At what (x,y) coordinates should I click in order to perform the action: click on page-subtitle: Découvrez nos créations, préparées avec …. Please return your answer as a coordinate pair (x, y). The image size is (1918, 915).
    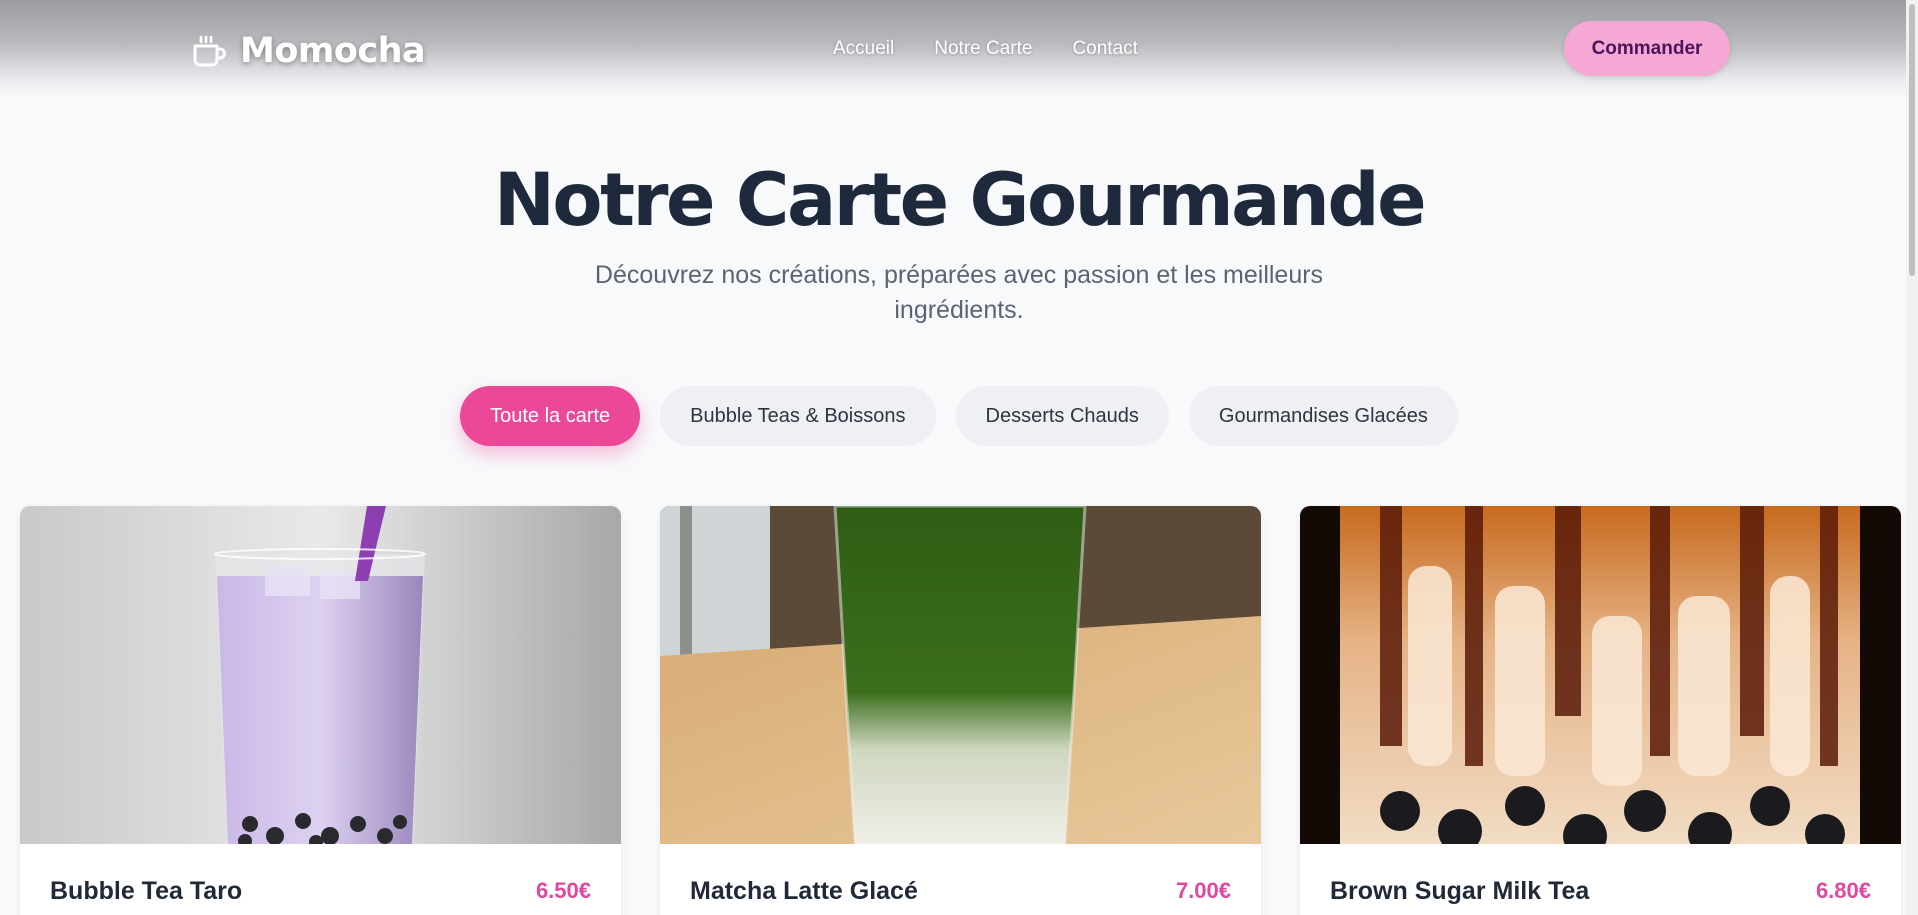
    Looking at the image, I should click on (959, 292).